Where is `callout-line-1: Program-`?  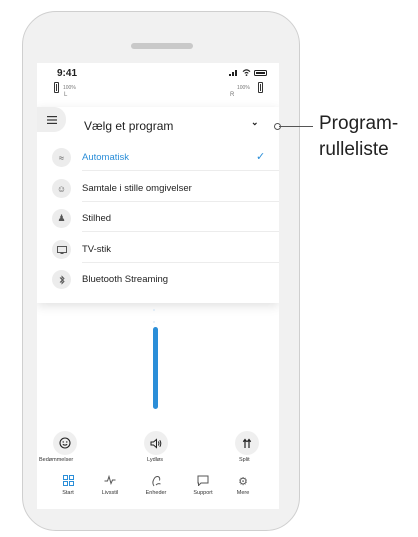
callout-line-1: Program- is located at coordinates (359, 123).